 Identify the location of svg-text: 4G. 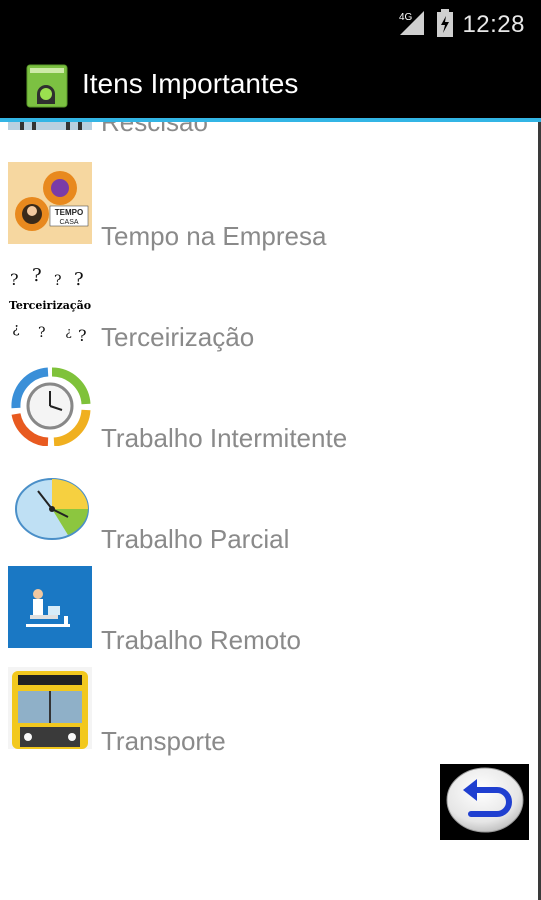
(406, 17).